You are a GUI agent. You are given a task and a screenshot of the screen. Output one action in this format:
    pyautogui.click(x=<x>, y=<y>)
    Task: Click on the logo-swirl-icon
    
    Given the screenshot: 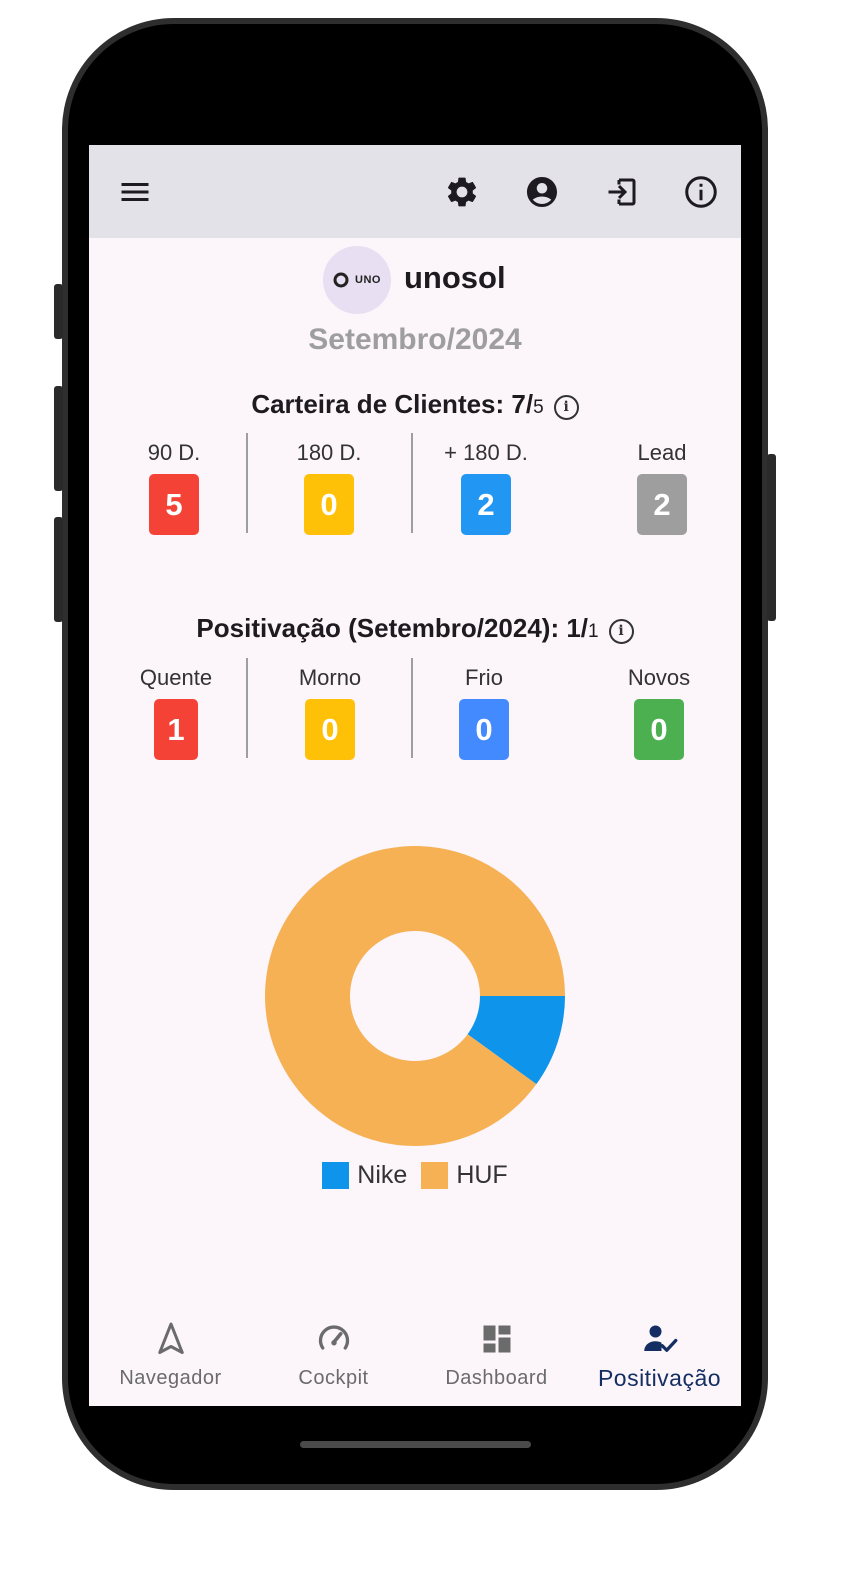 What is the action you would take?
    pyautogui.click(x=341, y=280)
    